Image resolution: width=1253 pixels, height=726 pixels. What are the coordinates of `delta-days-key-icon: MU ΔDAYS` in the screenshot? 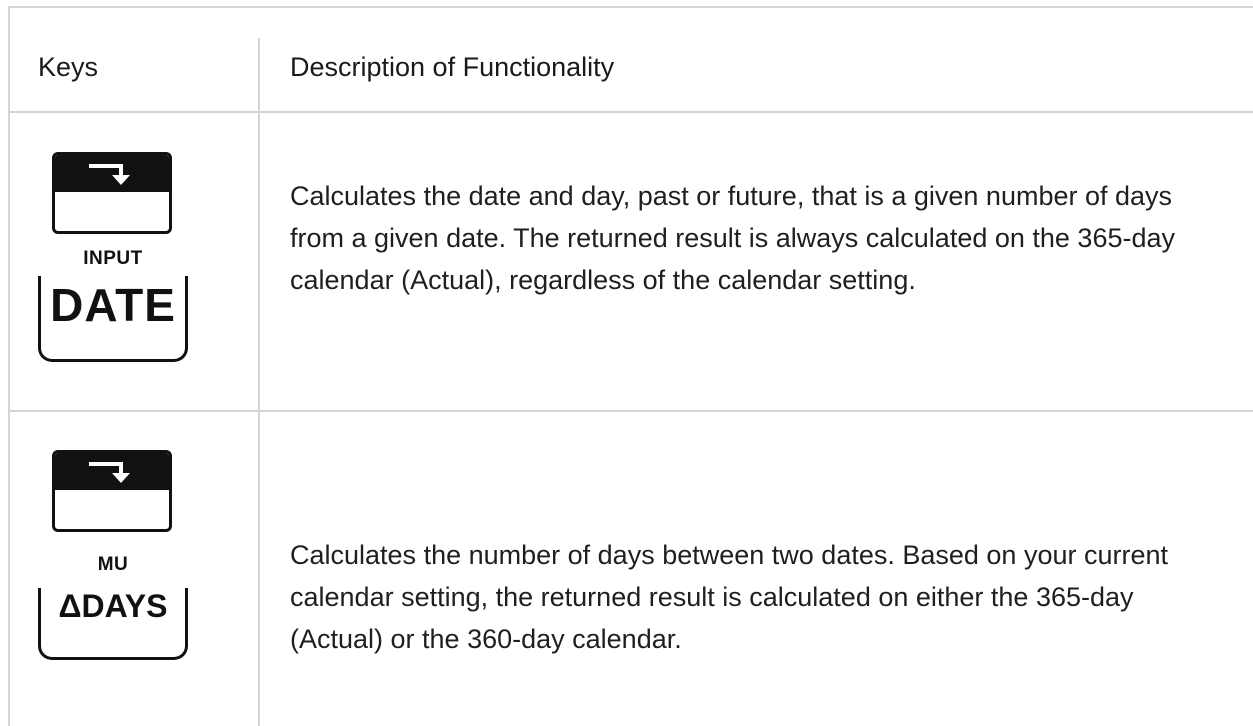 It's located at (113, 555).